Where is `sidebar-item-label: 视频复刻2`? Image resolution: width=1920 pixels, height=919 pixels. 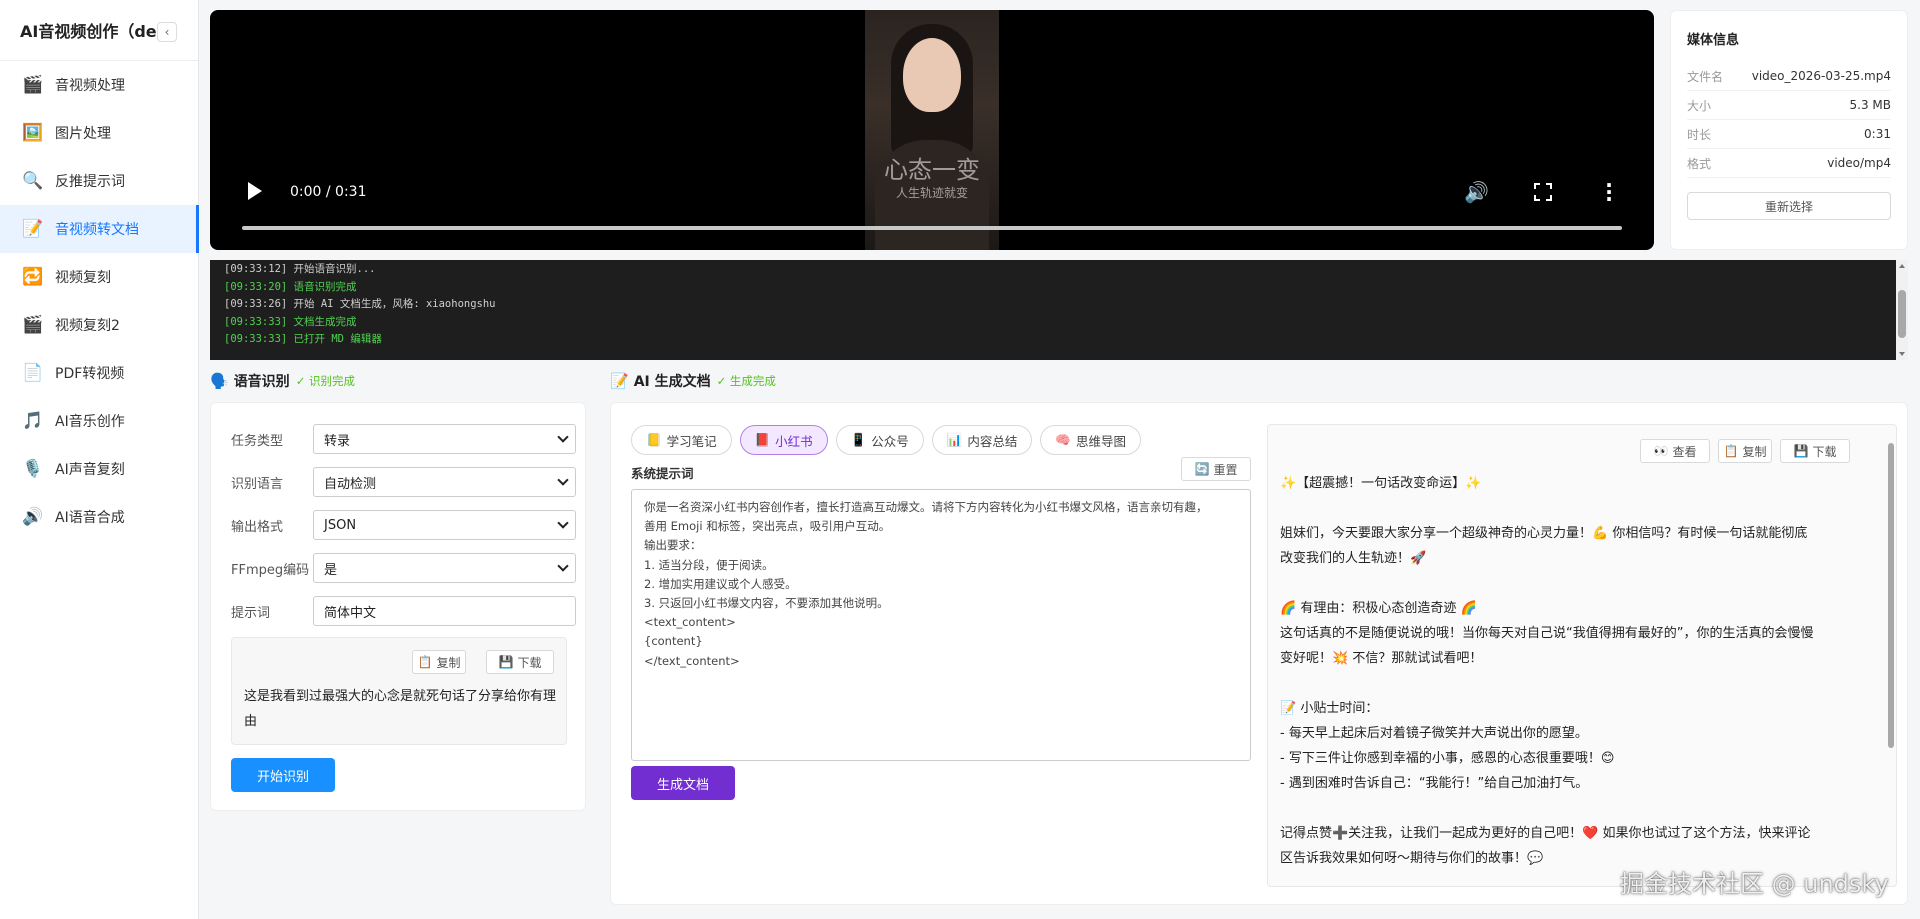
sidebar-item-label: 视频复刻2 is located at coordinates (87, 326).